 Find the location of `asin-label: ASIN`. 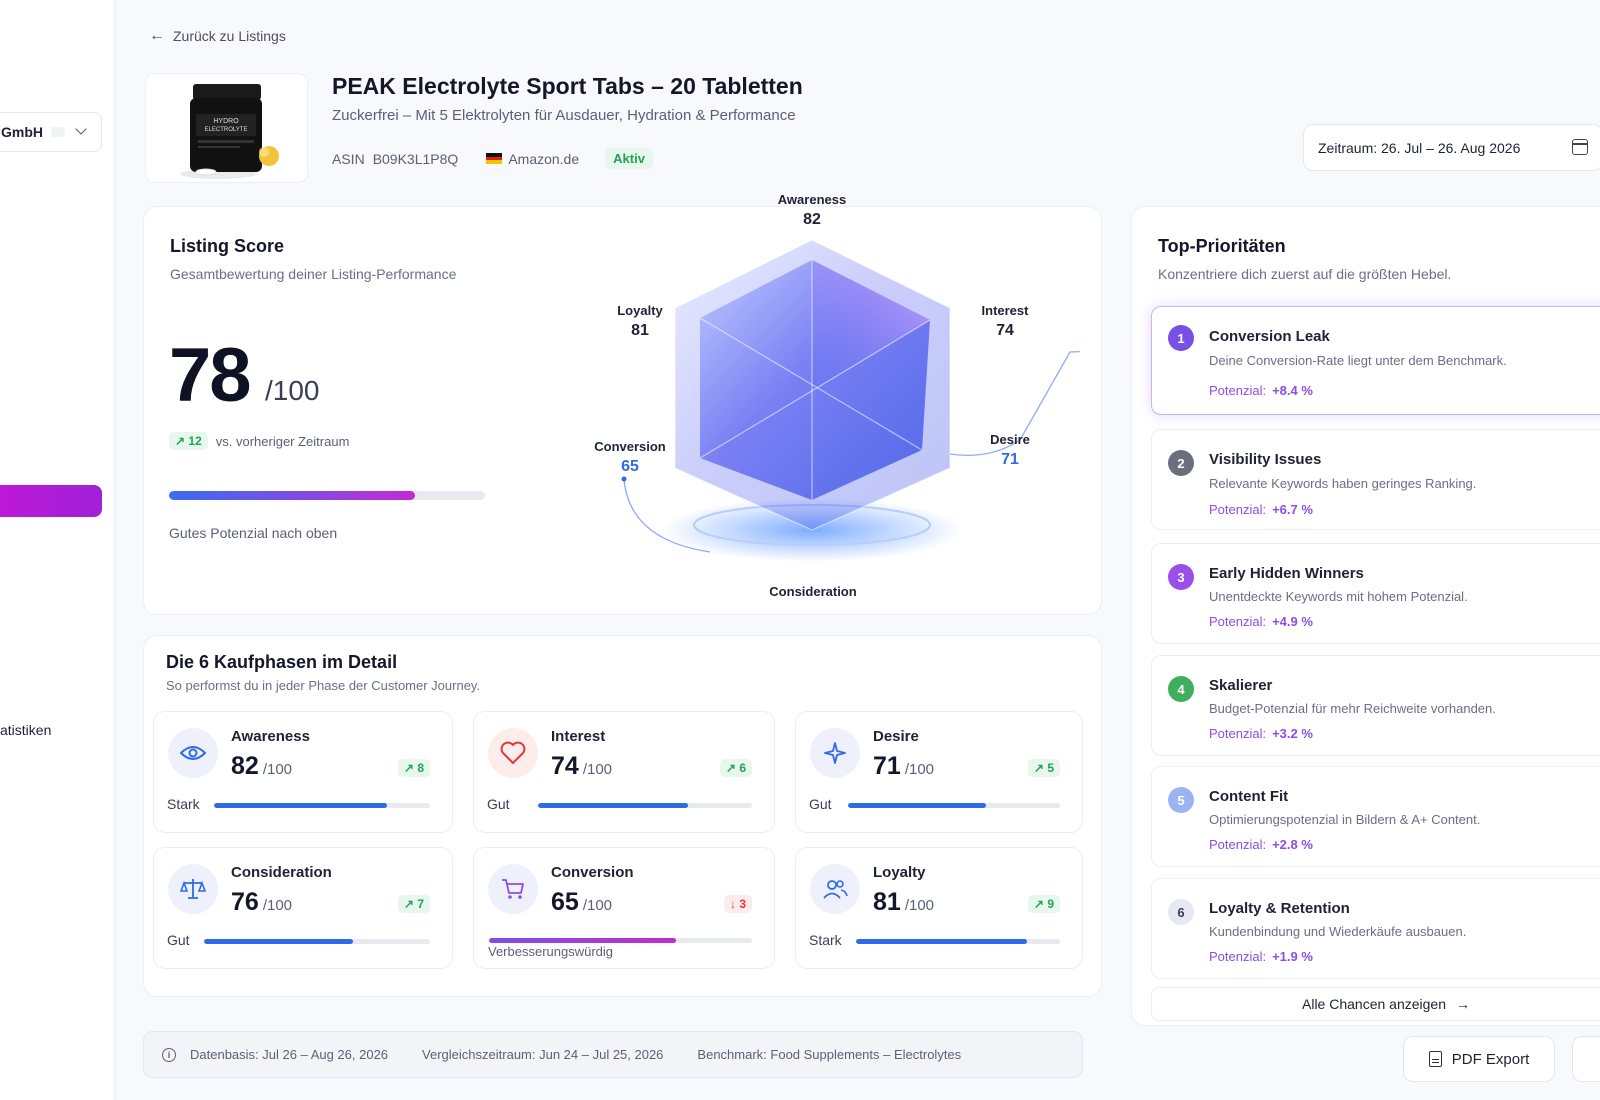

asin-label: ASIN is located at coordinates (348, 158).